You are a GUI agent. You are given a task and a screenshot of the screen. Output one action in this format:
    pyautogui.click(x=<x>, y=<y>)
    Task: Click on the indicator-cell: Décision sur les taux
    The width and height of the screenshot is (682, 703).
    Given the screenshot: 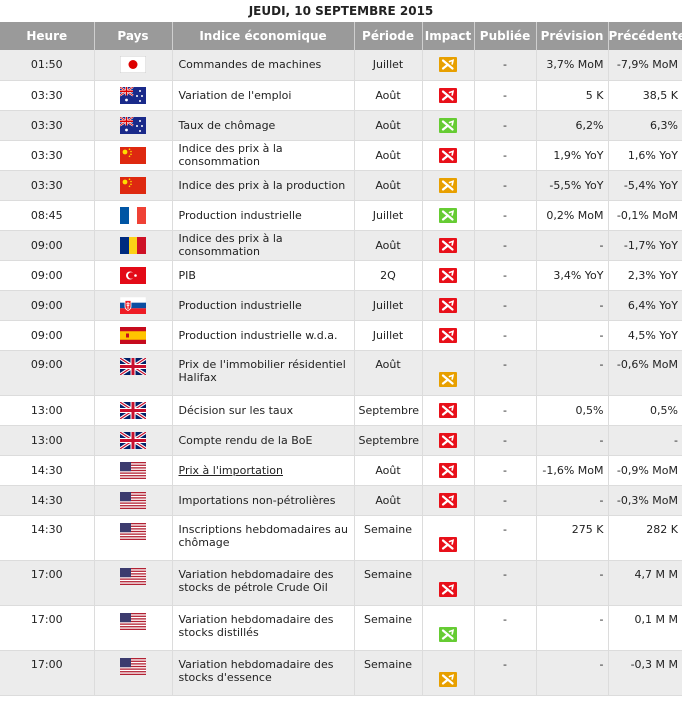 What is the action you would take?
    pyautogui.click(x=263, y=410)
    